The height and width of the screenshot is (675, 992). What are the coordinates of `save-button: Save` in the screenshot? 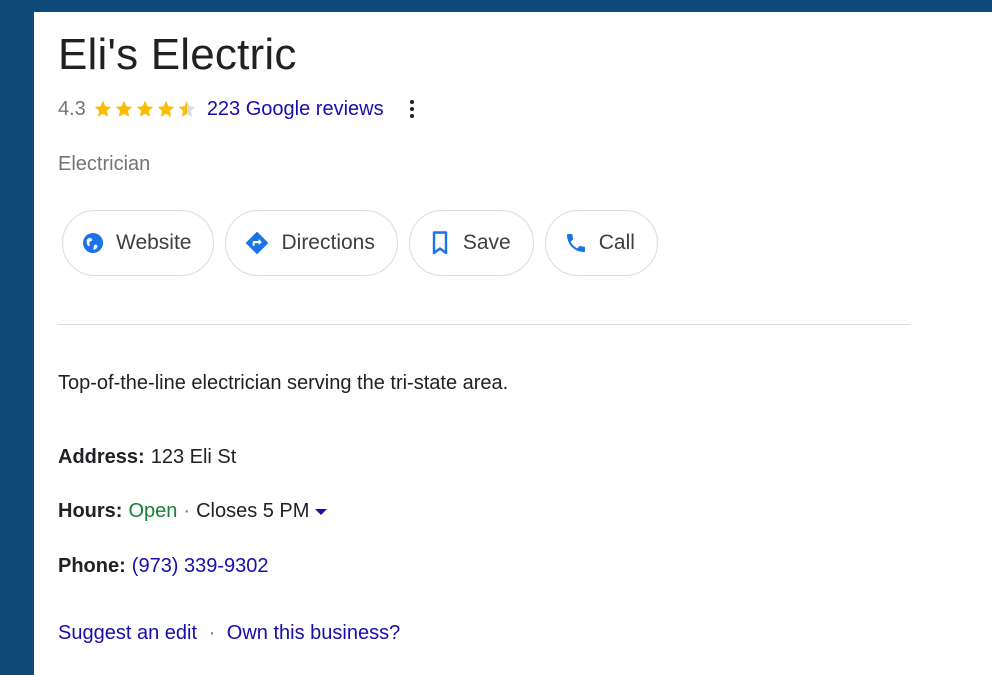 It's located at (471, 243).